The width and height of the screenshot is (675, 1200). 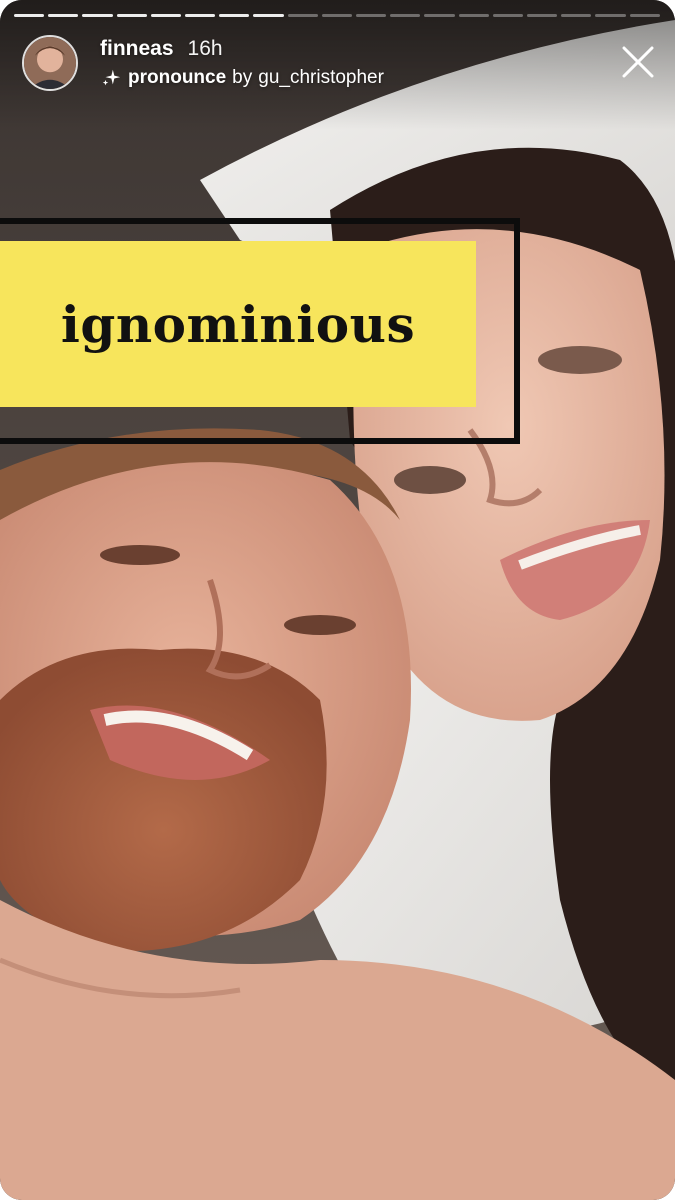 I want to click on effect-by-label: by, so click(x=242, y=77).